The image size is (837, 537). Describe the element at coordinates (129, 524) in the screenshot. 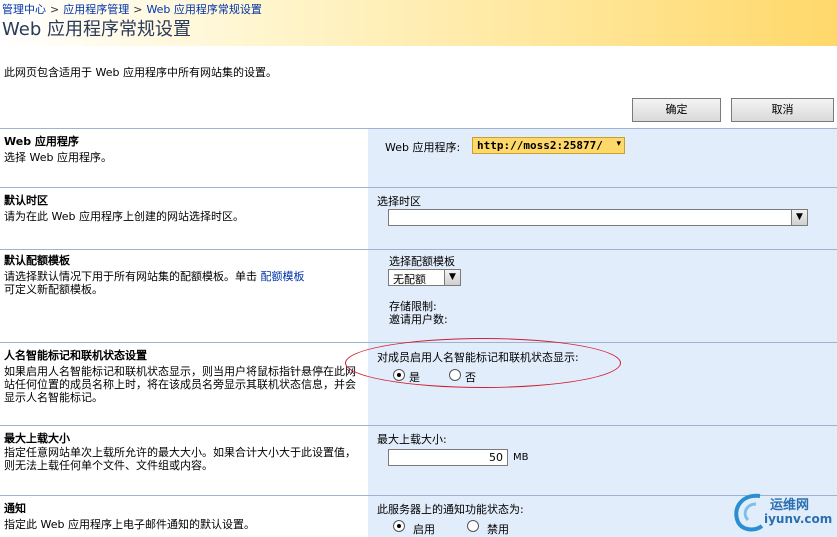

I see `section-desc: 指定此 Web 应用程序上电子邮件通知的默认设置。` at that location.